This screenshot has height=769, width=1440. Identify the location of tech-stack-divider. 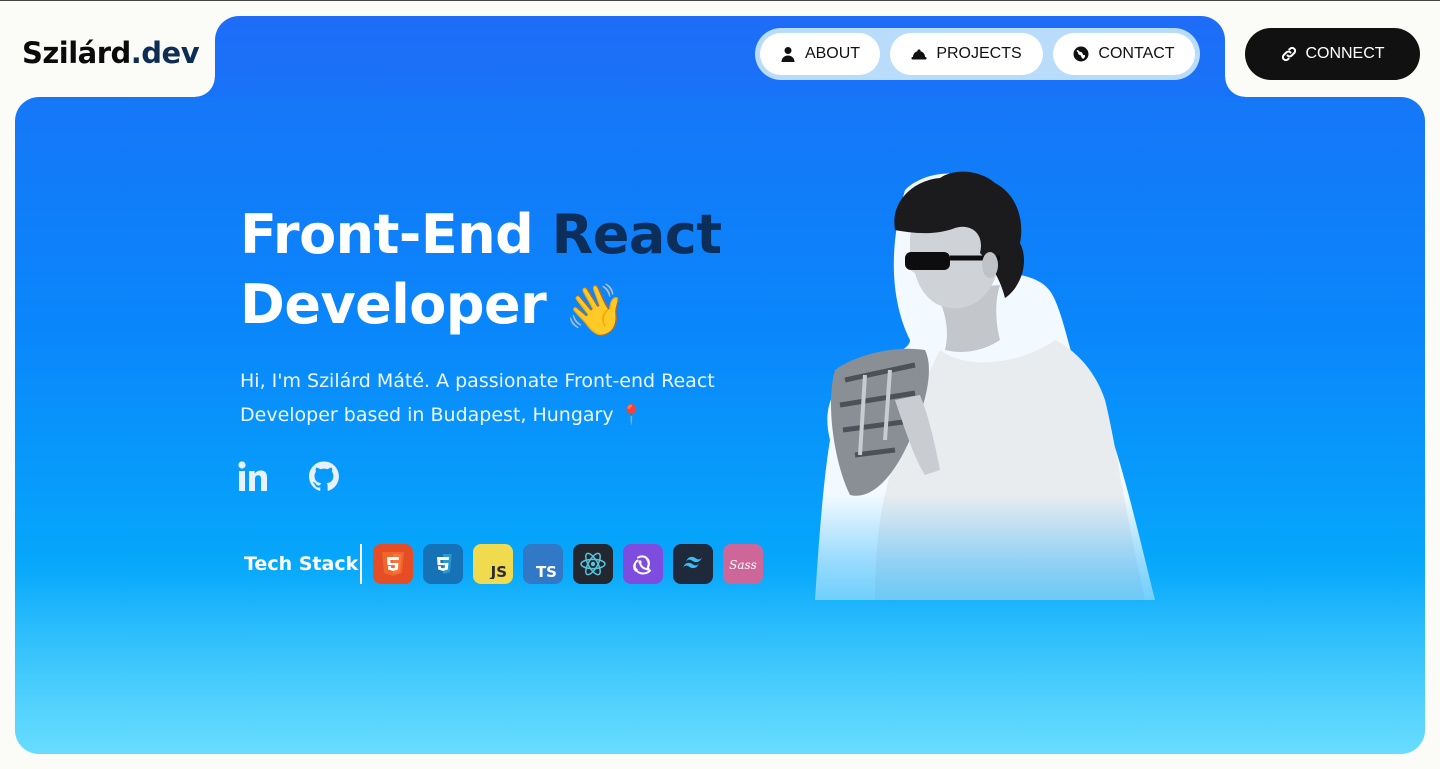
(361, 564).